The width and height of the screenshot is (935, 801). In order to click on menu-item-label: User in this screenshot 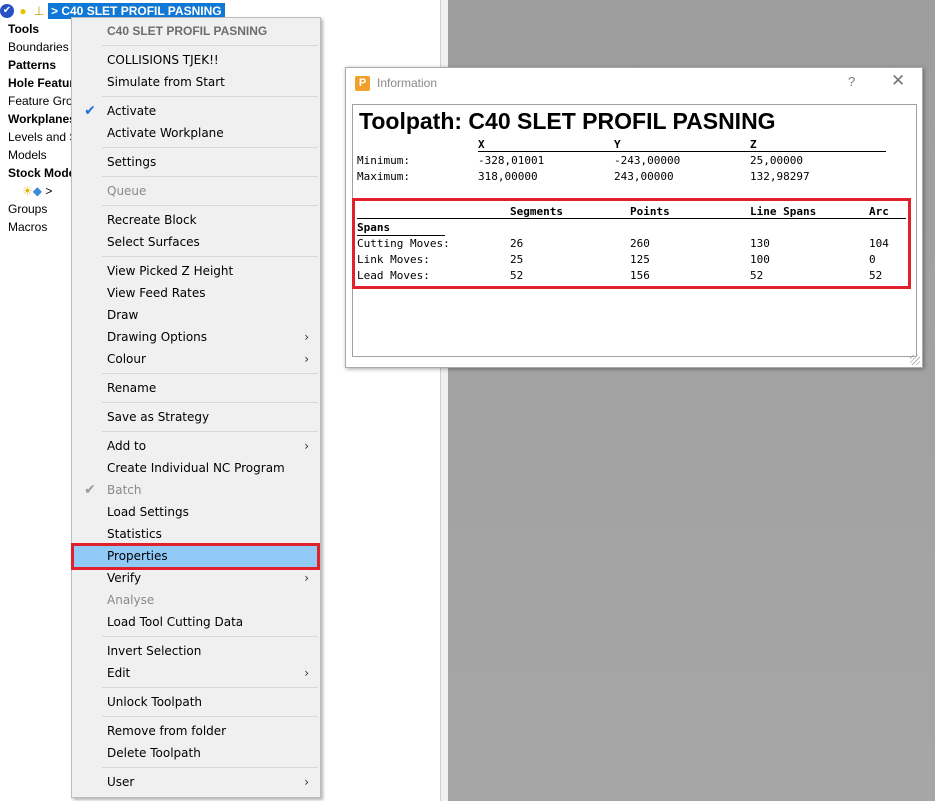, I will do `click(121, 782)`.